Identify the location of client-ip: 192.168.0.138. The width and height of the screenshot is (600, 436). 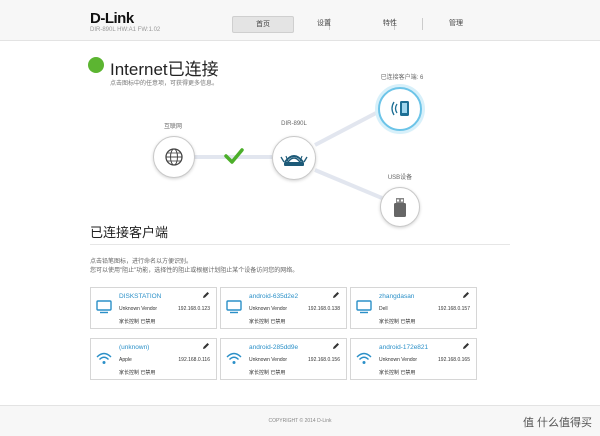
(324, 309).